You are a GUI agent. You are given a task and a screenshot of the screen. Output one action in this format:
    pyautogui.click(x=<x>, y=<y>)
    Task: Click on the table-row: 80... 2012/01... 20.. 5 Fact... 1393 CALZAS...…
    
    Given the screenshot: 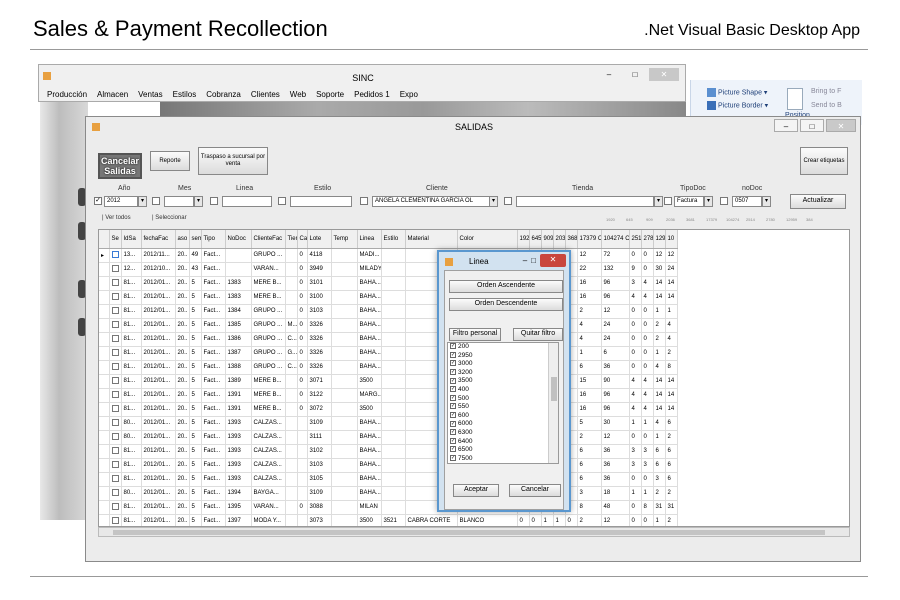 What is the action you would take?
    pyautogui.click(x=388, y=423)
    